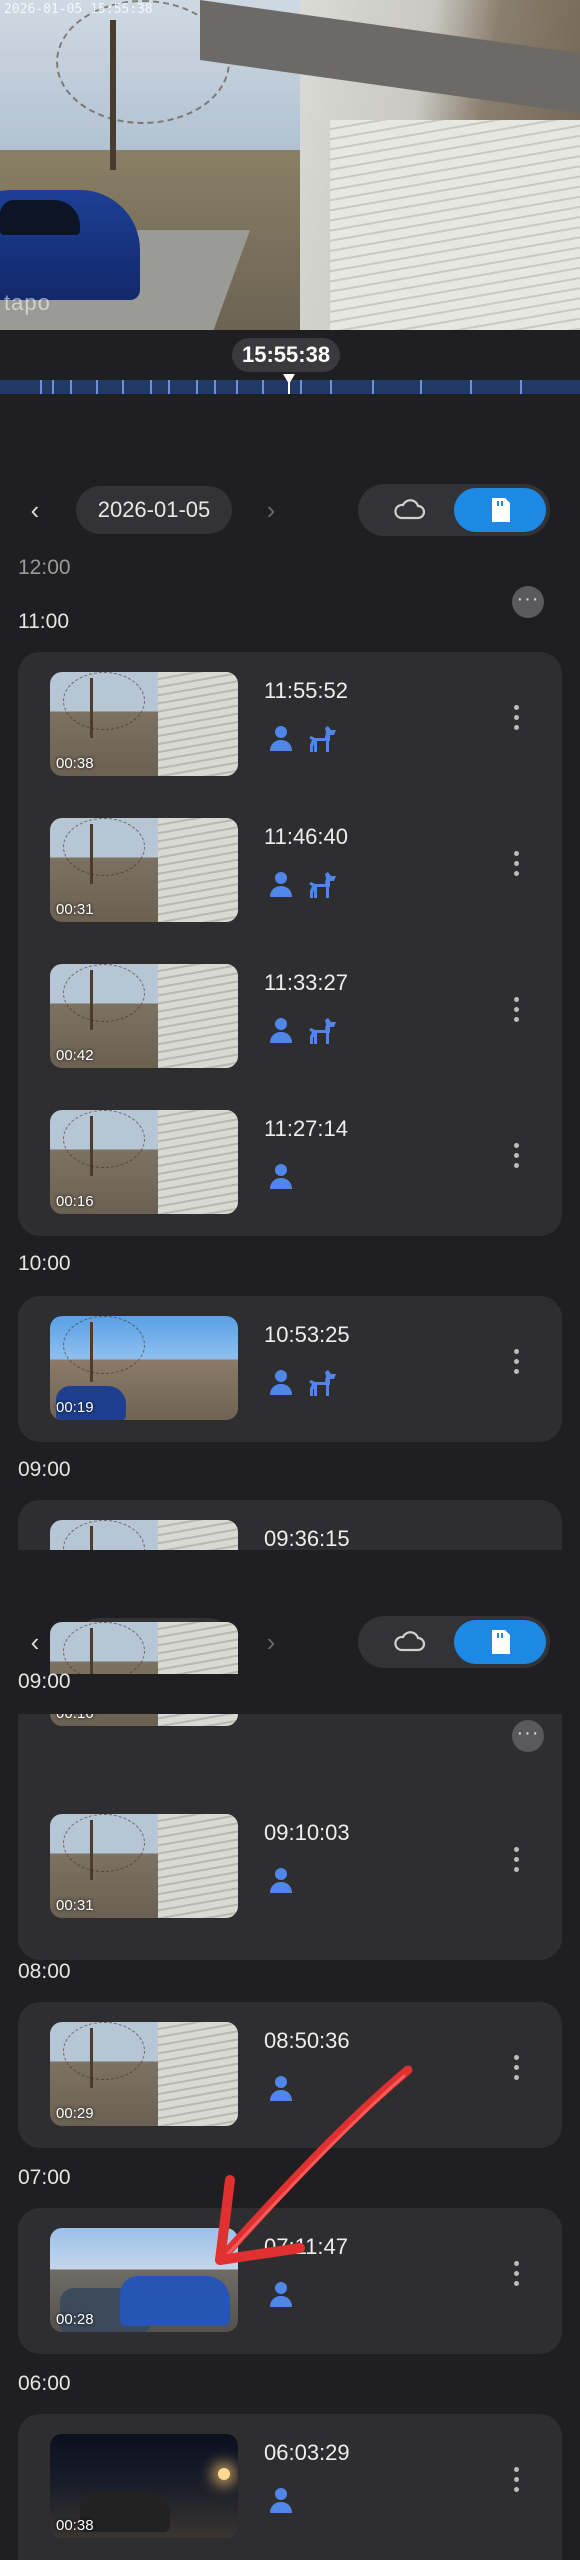  I want to click on hour-header-mask, so click(290, 1694).